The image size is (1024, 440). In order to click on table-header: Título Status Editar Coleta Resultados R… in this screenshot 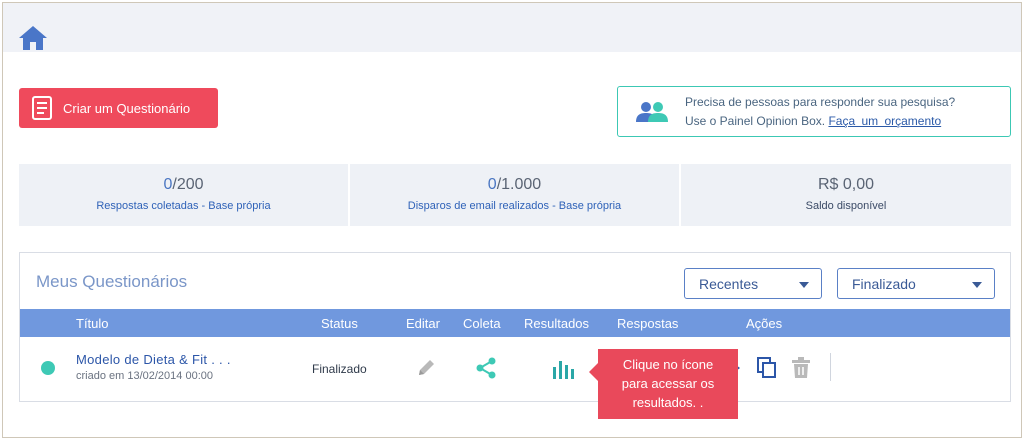, I will do `click(515, 323)`.